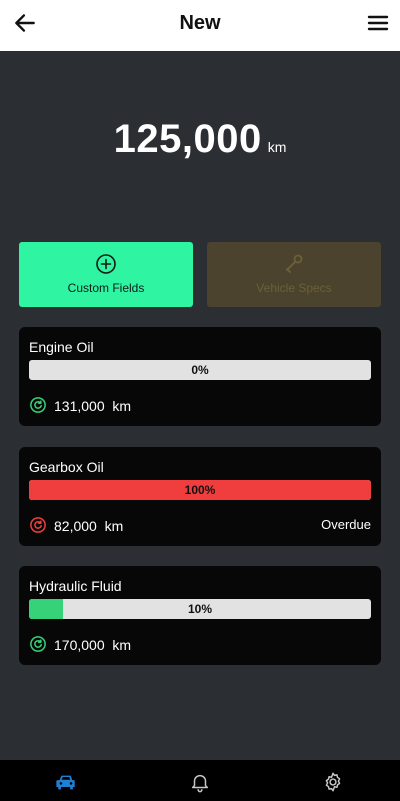 The width and height of the screenshot is (400, 801). Describe the element at coordinates (378, 23) in the screenshot. I see `hamburger-menu-icon` at that location.